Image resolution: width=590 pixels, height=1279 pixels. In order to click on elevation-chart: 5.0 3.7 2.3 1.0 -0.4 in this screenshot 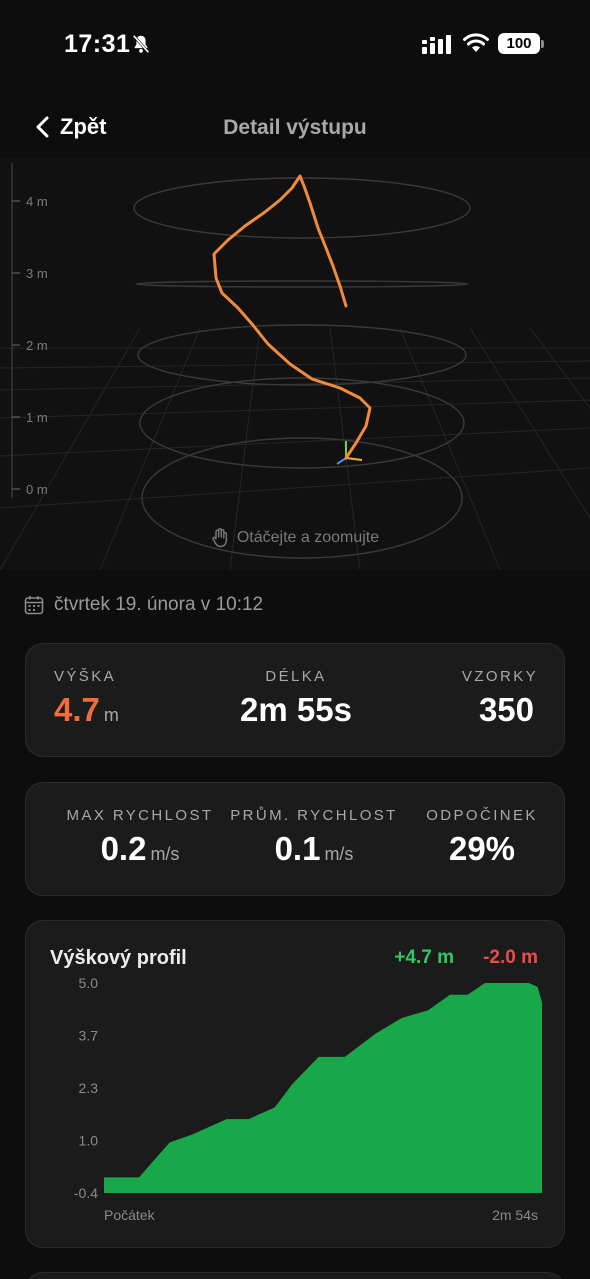, I will do `click(308, 1088)`.